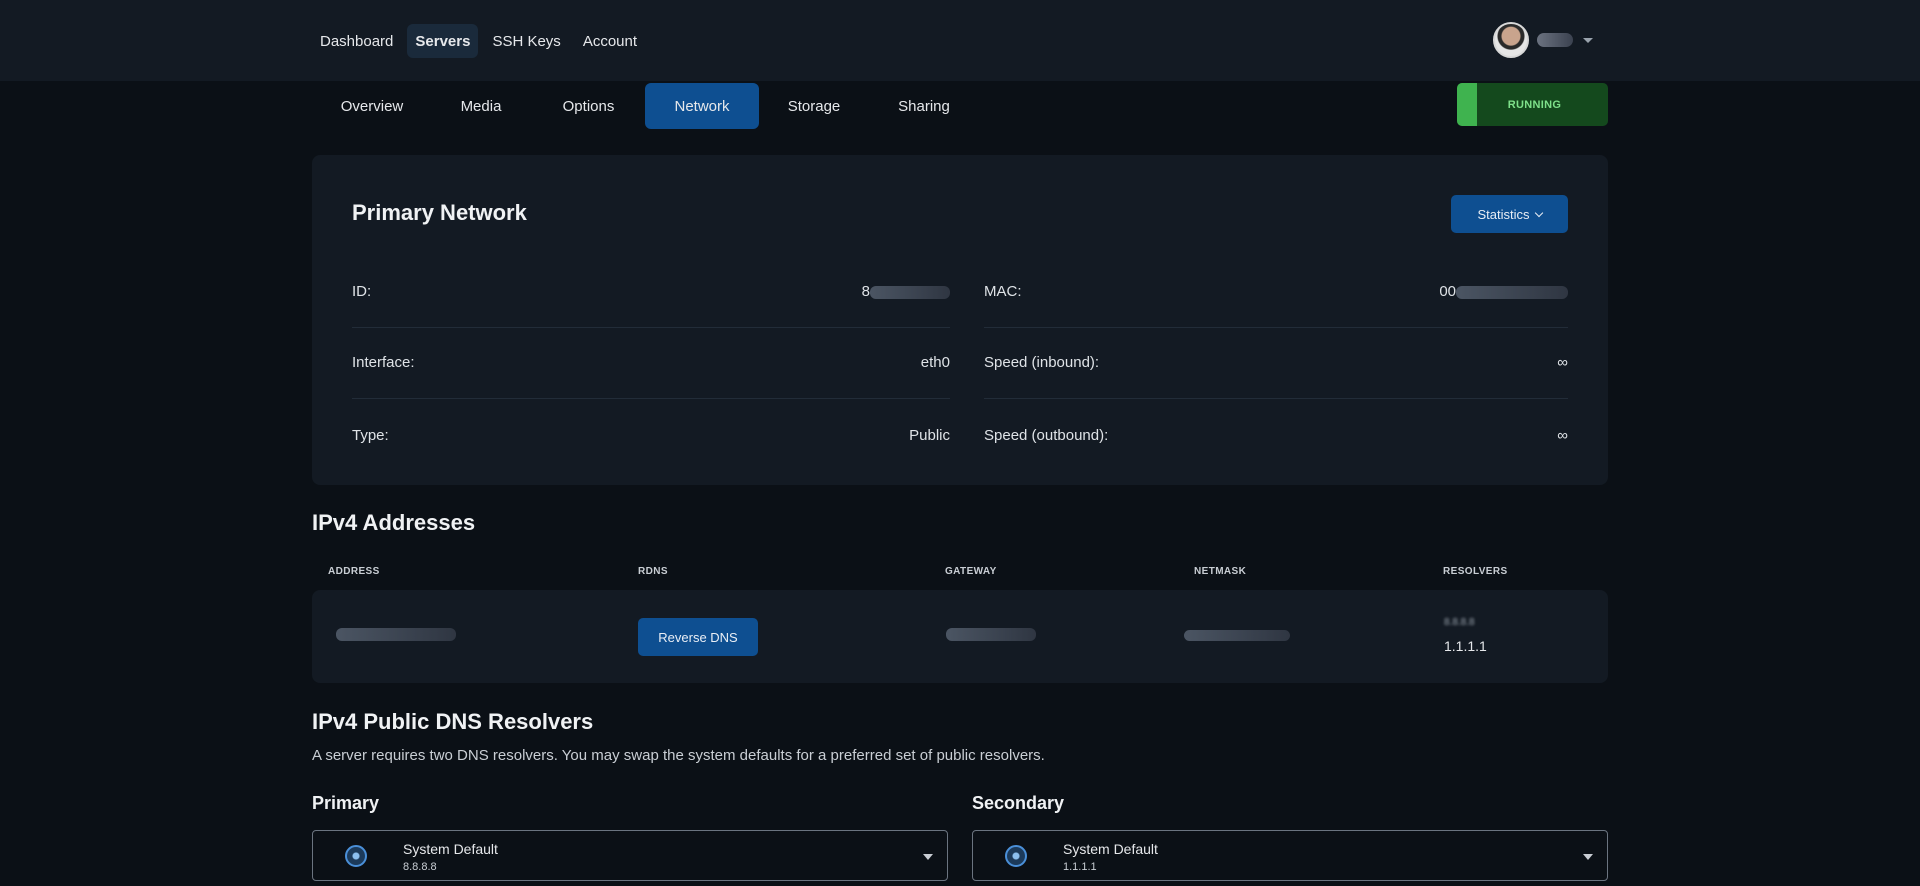 The image size is (1920, 886). What do you see at coordinates (1276, 435) in the screenshot?
I see `field-speed-outbound: Speed (outbound): ∞` at bounding box center [1276, 435].